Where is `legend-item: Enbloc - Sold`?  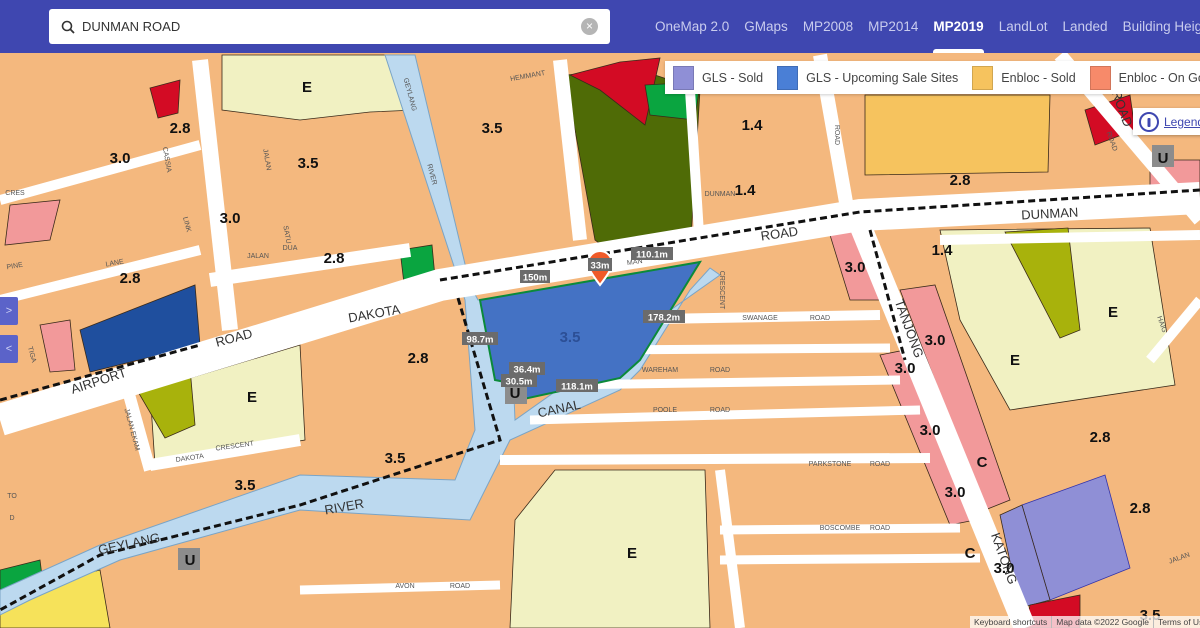 legend-item: Enbloc - Sold is located at coordinates (1024, 77).